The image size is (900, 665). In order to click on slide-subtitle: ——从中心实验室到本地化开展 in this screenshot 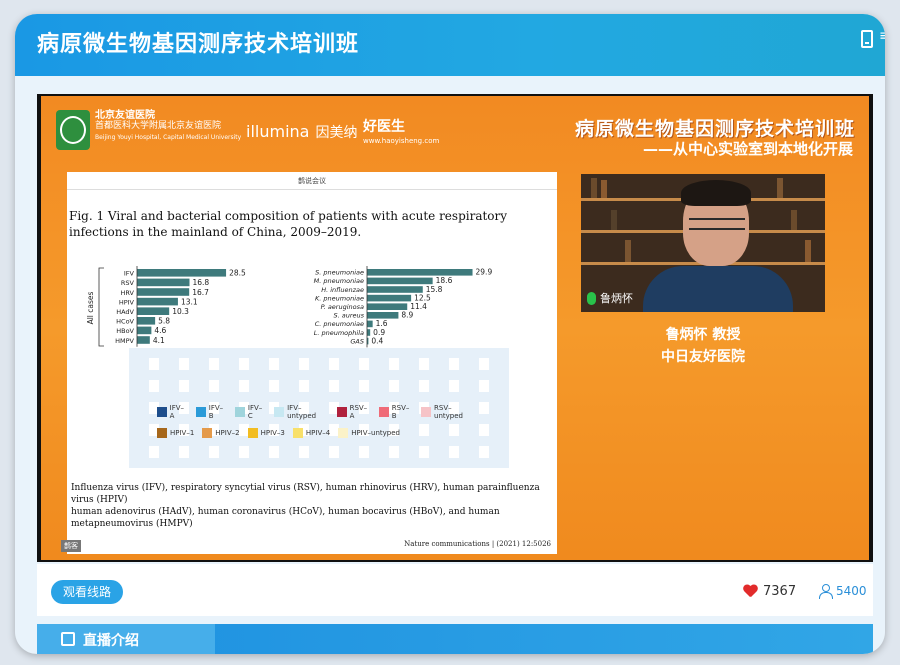, I will do `click(747, 149)`.